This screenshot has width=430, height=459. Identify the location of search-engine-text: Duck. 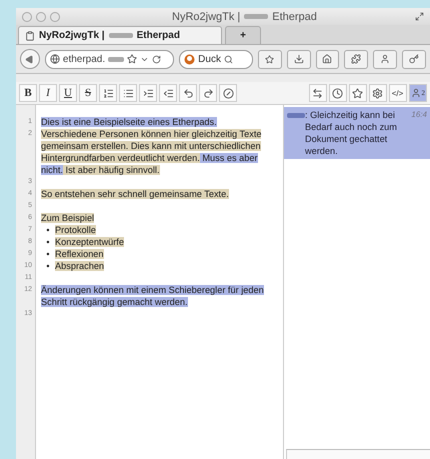
(209, 59).